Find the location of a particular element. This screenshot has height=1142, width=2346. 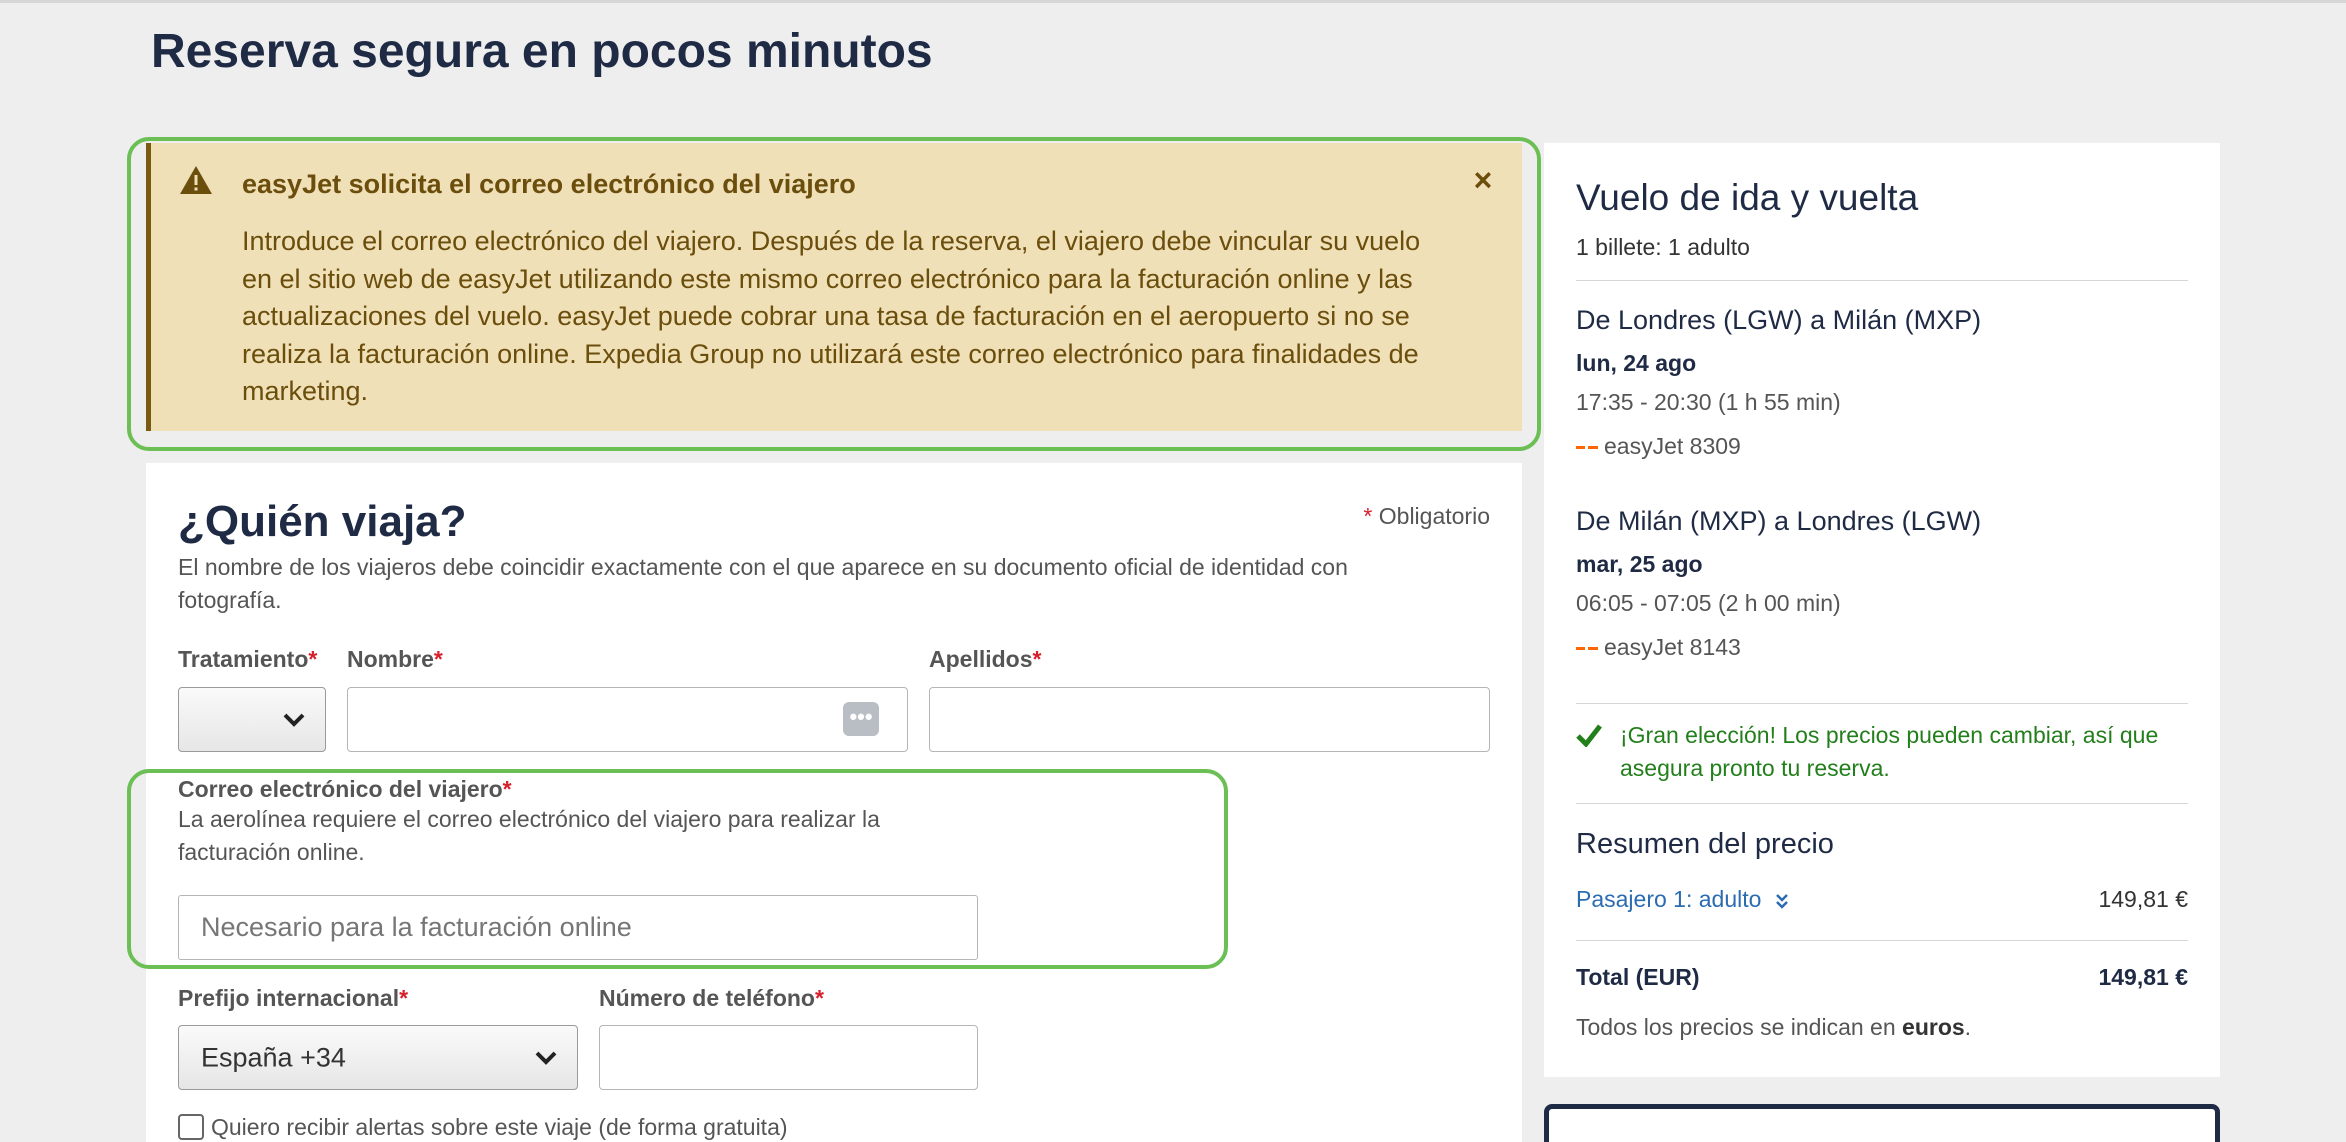

leg-flight-number: easyJet 8309 is located at coordinates (1672, 446).